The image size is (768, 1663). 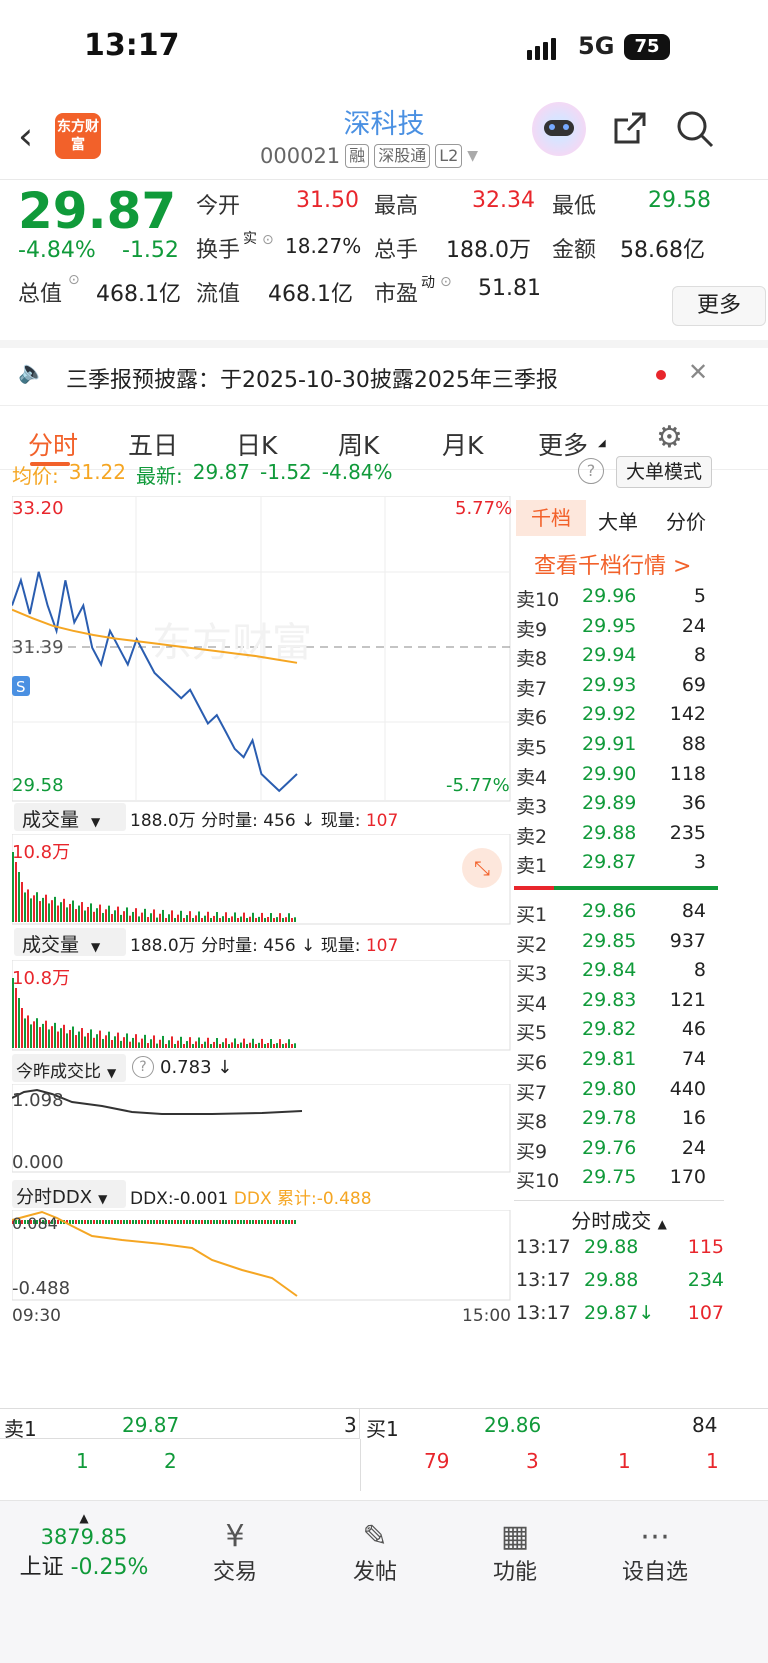 What do you see at coordinates (609, 803) in the screenshot?
I see `row-price: 29.89` at bounding box center [609, 803].